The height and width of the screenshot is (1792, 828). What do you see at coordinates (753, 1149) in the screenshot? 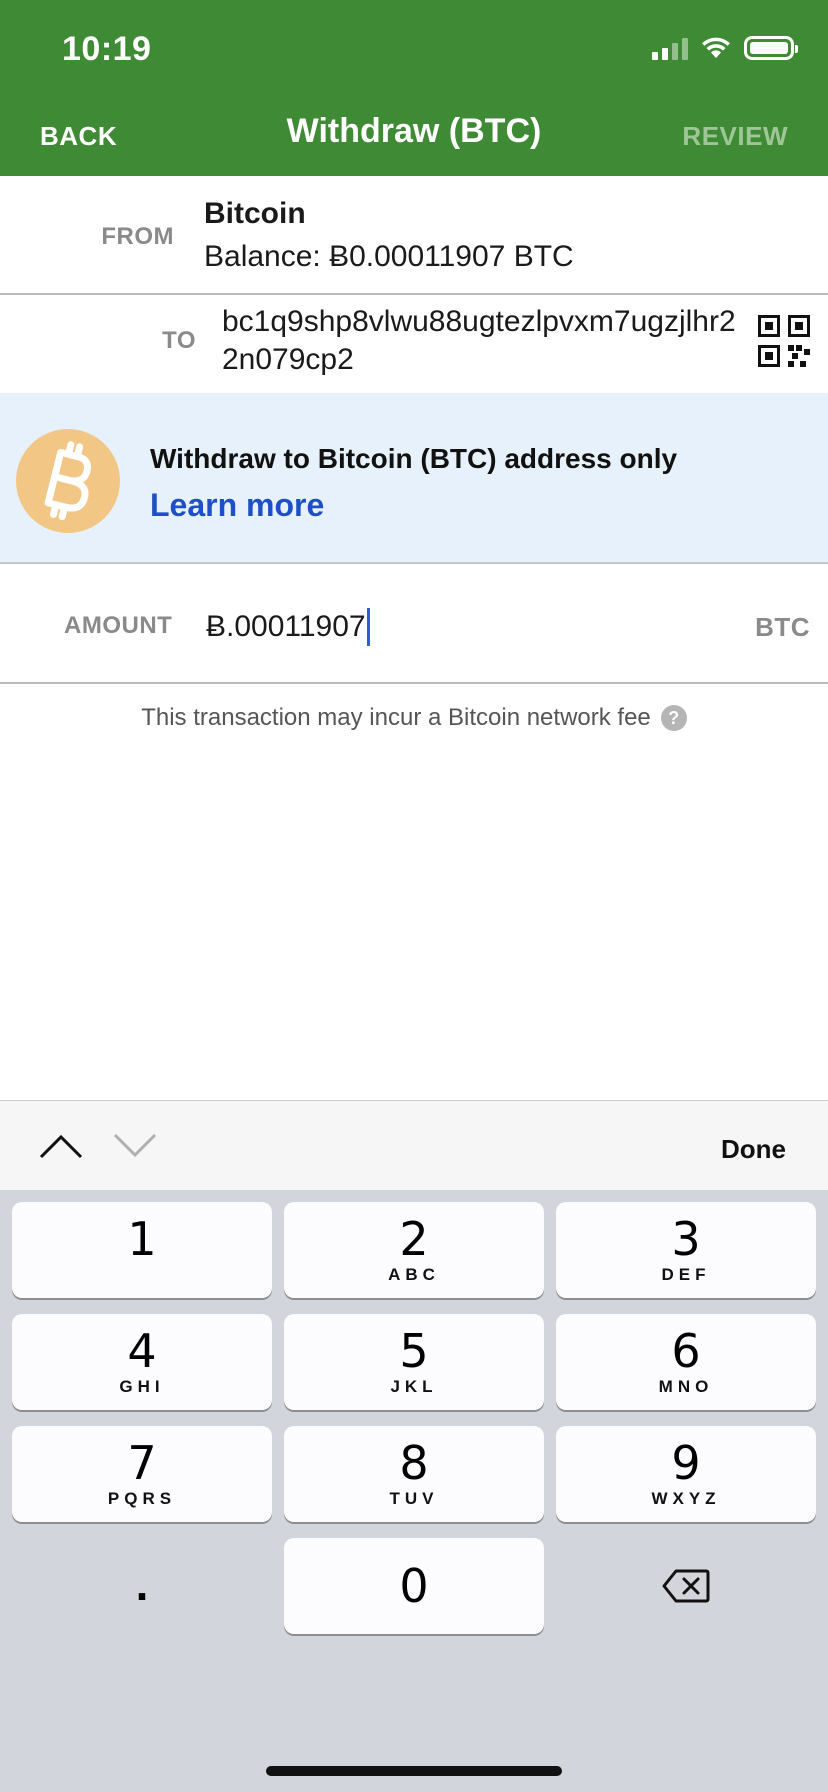
I see `done-button: Done` at bounding box center [753, 1149].